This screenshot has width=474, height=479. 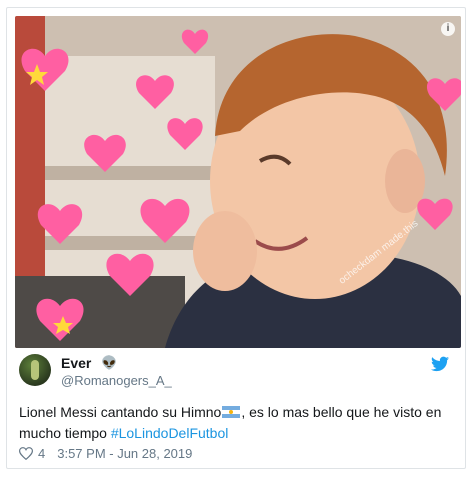 What do you see at coordinates (26, 453) in the screenshot?
I see `heart-icon` at bounding box center [26, 453].